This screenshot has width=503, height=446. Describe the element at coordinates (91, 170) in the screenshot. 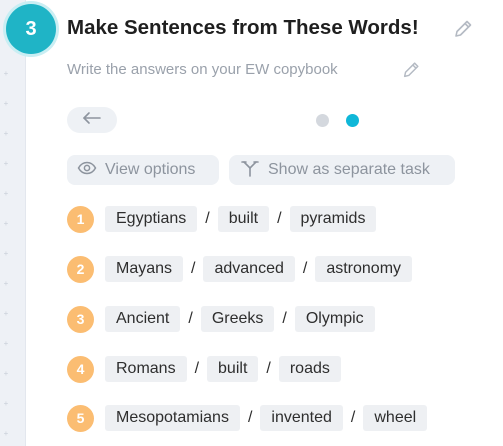

I see `eye-icon` at that location.